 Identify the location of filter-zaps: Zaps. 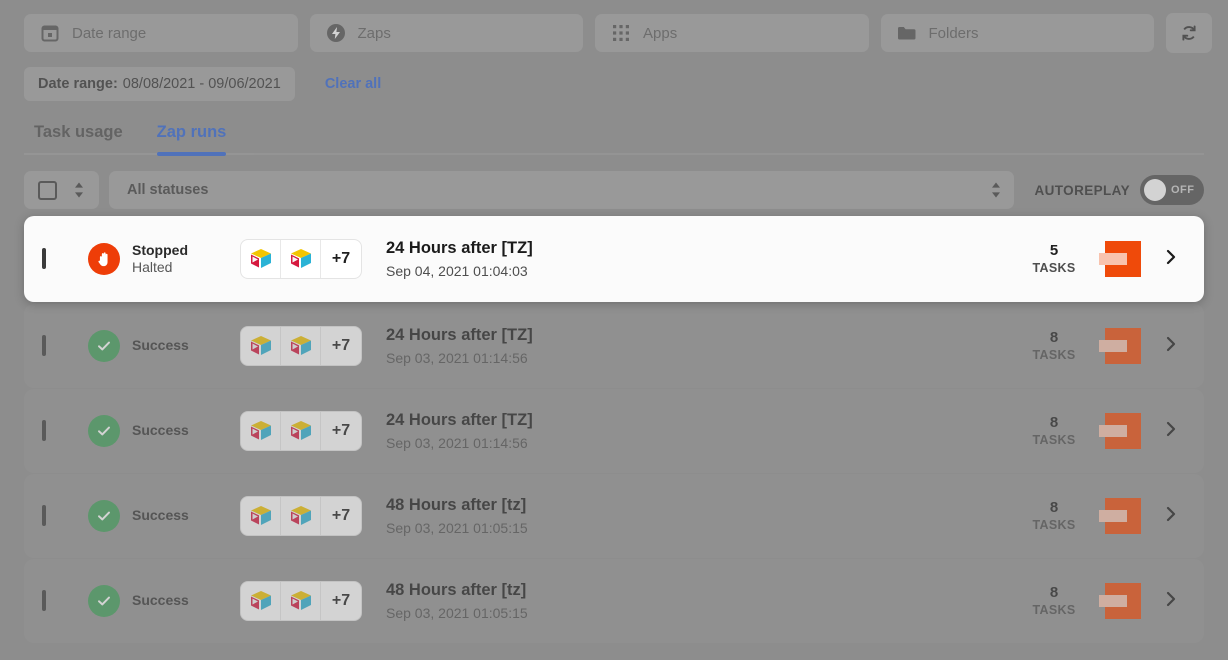
(446, 33).